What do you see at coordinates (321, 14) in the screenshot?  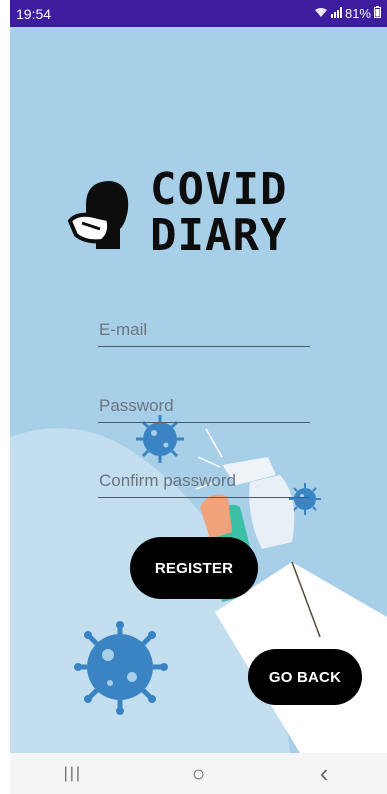 I see `wifi-icon` at bounding box center [321, 14].